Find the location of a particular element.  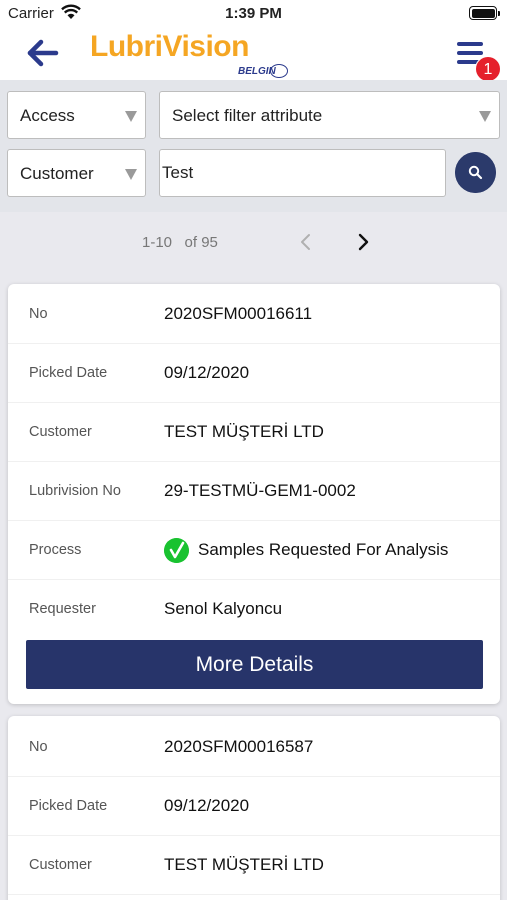

pagination: 1-10 of 95 is located at coordinates (253, 242).